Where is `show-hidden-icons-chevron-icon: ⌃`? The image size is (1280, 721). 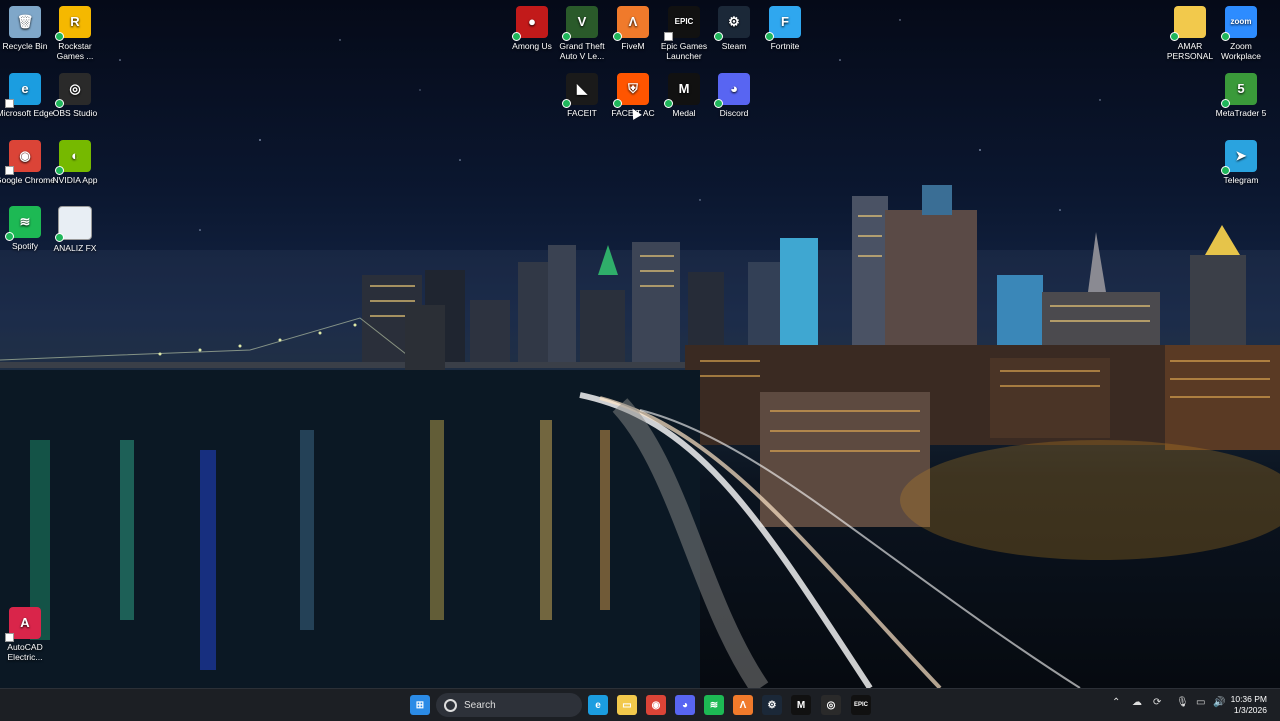
show-hidden-icons-chevron-icon: ⌃ is located at coordinates (1116, 702).